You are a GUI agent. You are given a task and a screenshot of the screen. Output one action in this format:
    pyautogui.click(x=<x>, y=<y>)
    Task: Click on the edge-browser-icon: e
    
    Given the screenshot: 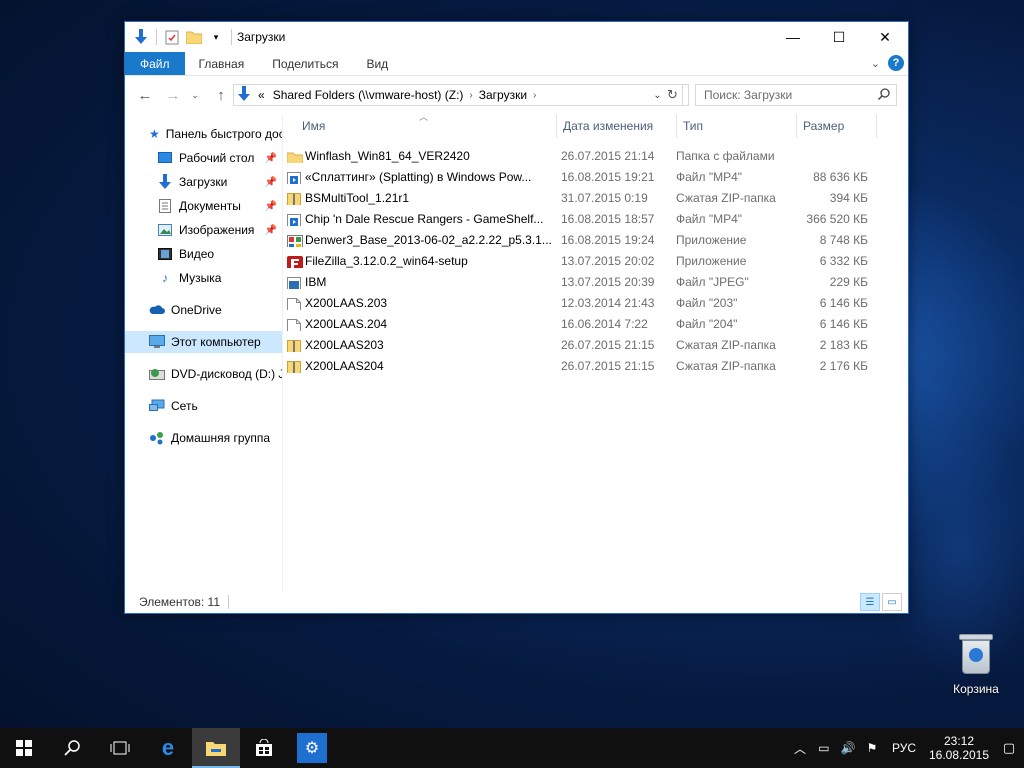 What is the action you would take?
    pyautogui.click(x=168, y=748)
    